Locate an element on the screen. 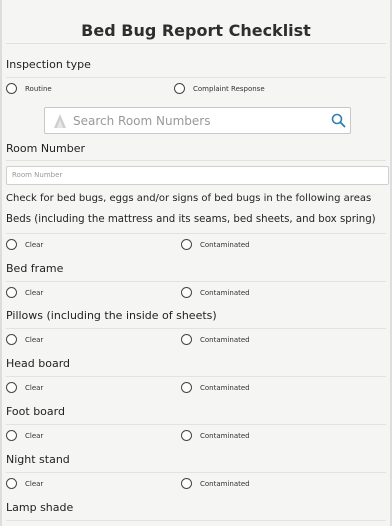 This screenshot has width=392, height=526. left-border is located at coordinates (1, 263).